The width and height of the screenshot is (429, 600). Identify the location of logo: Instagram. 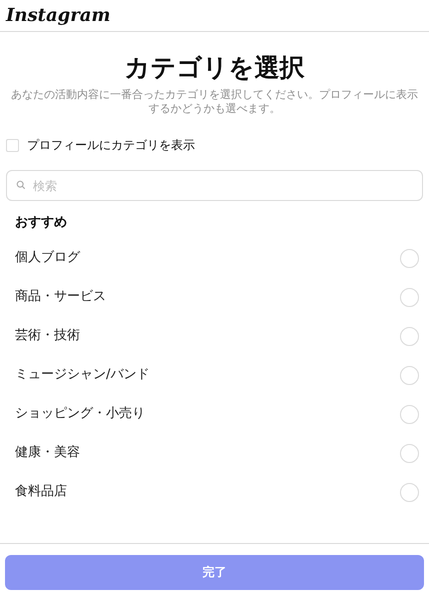
(58, 16).